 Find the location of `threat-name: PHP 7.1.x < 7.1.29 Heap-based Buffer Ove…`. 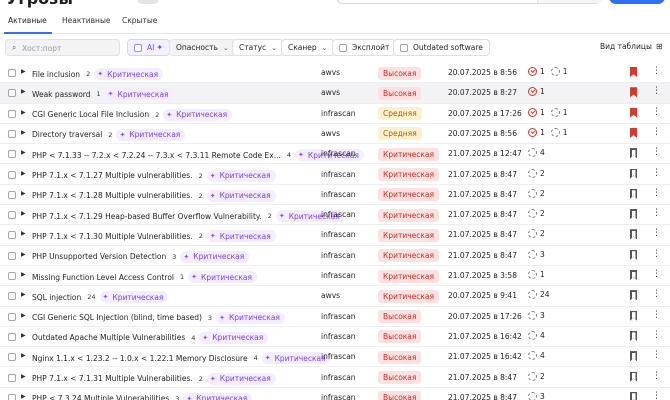

threat-name: PHP 7.1.x < 7.1.29 Heap-based Buffer Ove… is located at coordinates (147, 216).